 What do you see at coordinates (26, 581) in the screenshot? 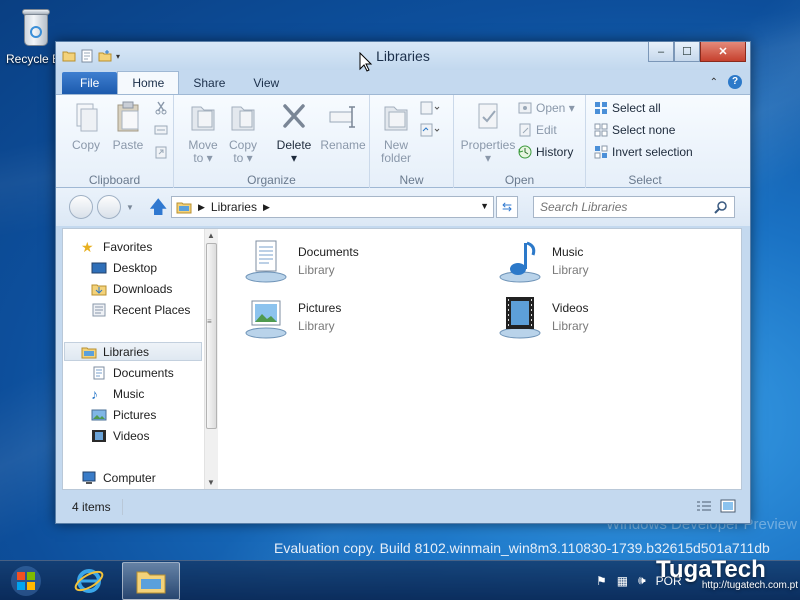
I see `start-button` at bounding box center [26, 581].